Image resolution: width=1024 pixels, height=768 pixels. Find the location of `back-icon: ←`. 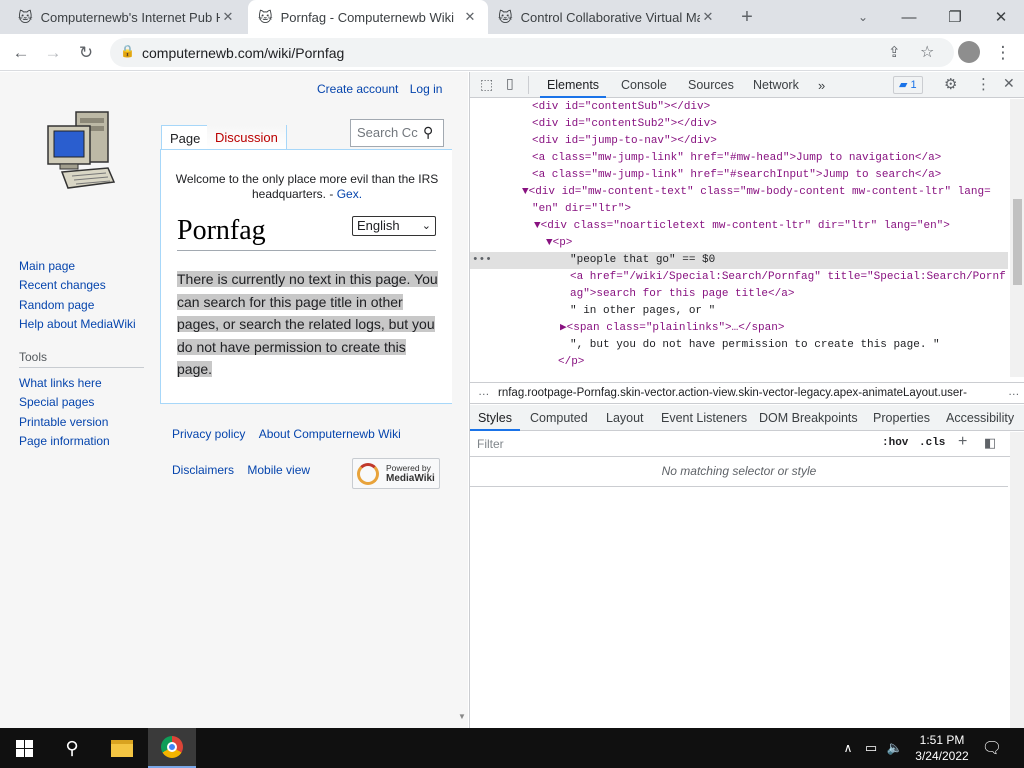

back-icon: ← is located at coordinates (21, 53).